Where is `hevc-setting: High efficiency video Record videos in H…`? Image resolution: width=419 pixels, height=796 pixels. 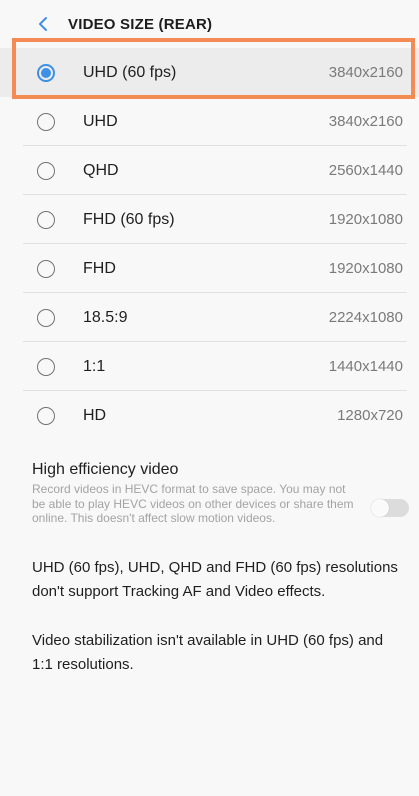 hevc-setting: High efficiency video Record videos in H… is located at coordinates (209, 483).